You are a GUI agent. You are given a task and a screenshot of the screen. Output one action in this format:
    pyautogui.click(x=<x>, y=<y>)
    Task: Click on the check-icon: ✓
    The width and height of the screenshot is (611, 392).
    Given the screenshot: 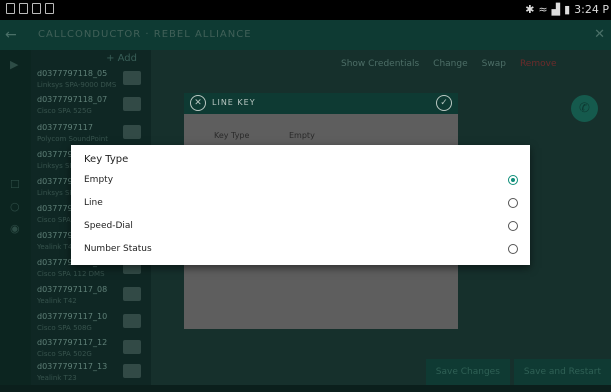 What is the action you would take?
    pyautogui.click(x=444, y=103)
    